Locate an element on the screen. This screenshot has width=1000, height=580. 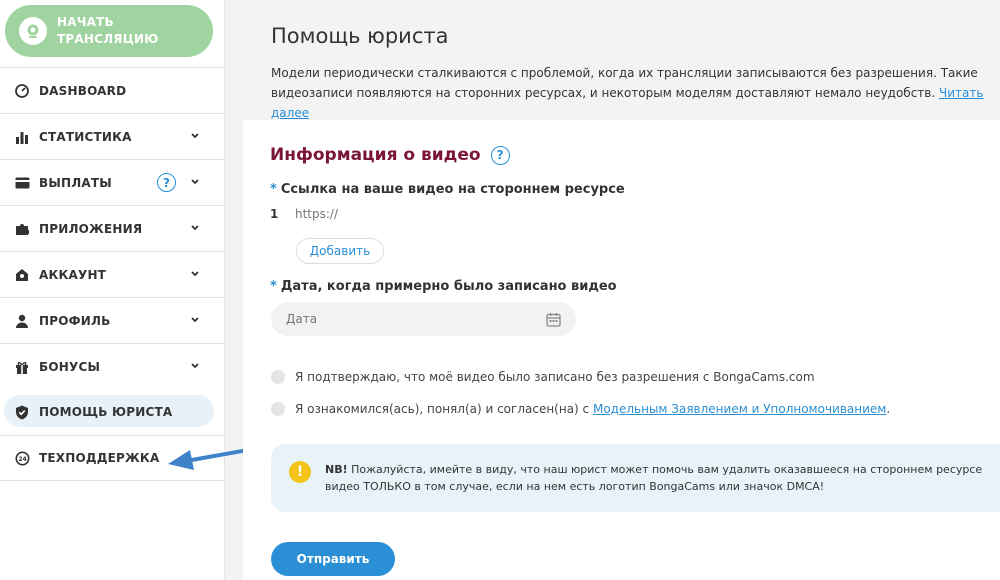
sidebar-item-label: ПРИЛОЖЕНИЯ is located at coordinates (91, 228).